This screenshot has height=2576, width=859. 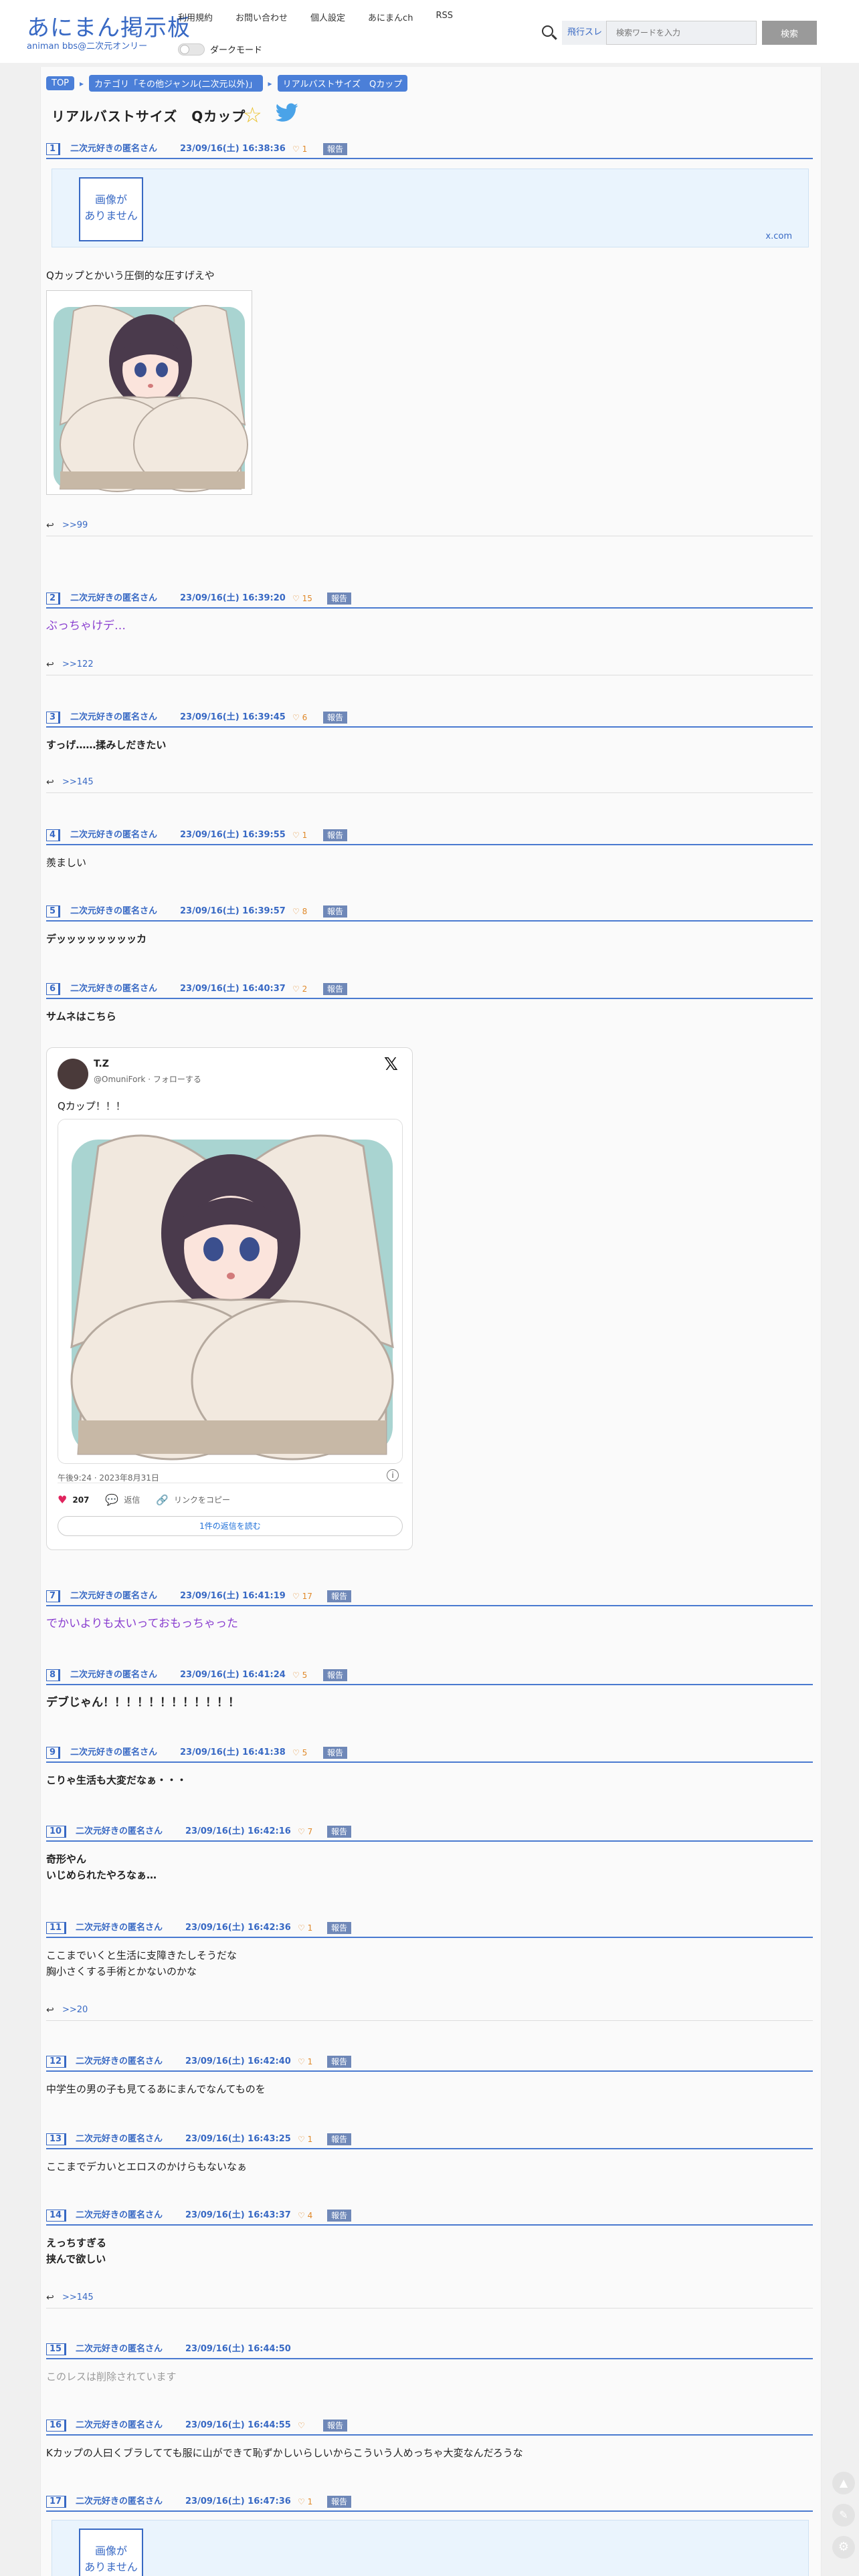 What do you see at coordinates (220, 49) in the screenshot?
I see `dark-mode-toggle: ダークモード` at bounding box center [220, 49].